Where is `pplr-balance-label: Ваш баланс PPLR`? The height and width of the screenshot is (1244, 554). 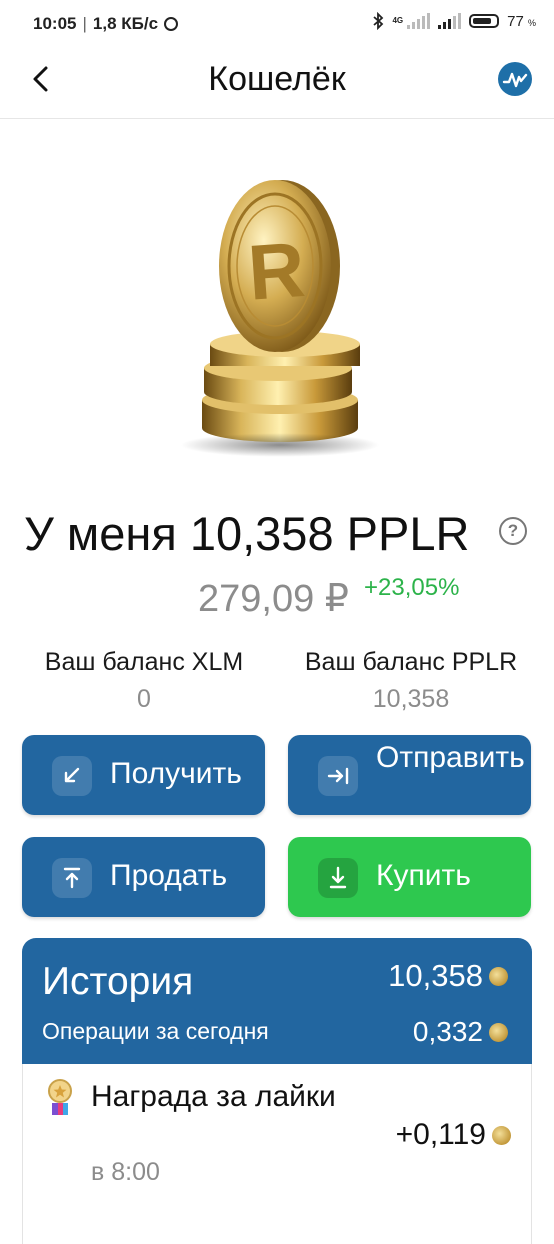
pplr-balance-label: Ваш баланс PPLR is located at coordinates (411, 662).